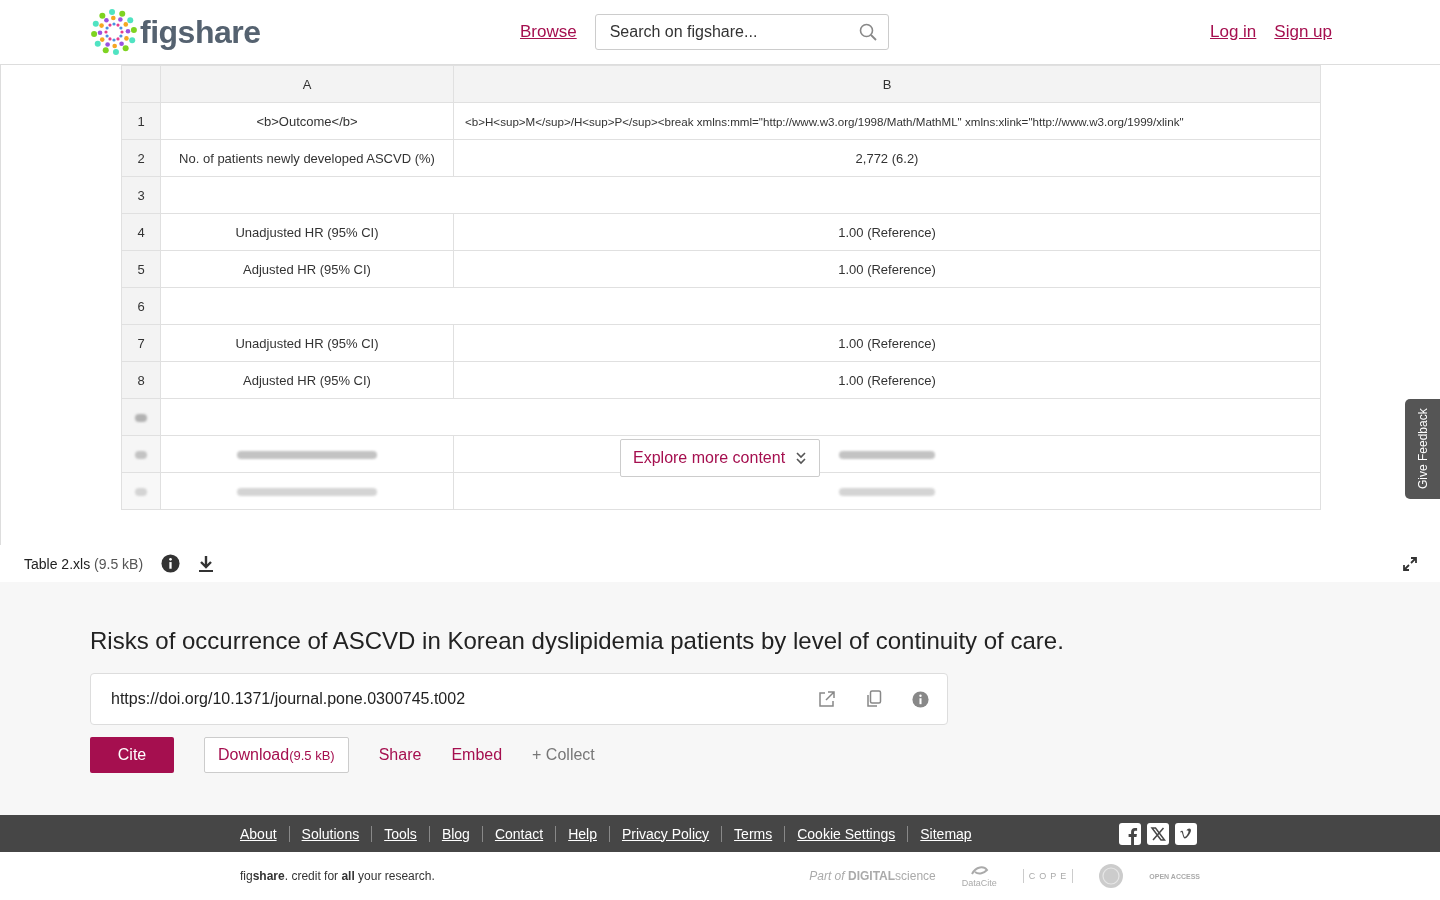 This screenshot has width=1440, height=900. What do you see at coordinates (477, 755) in the screenshot?
I see `action-link: Embed` at bounding box center [477, 755].